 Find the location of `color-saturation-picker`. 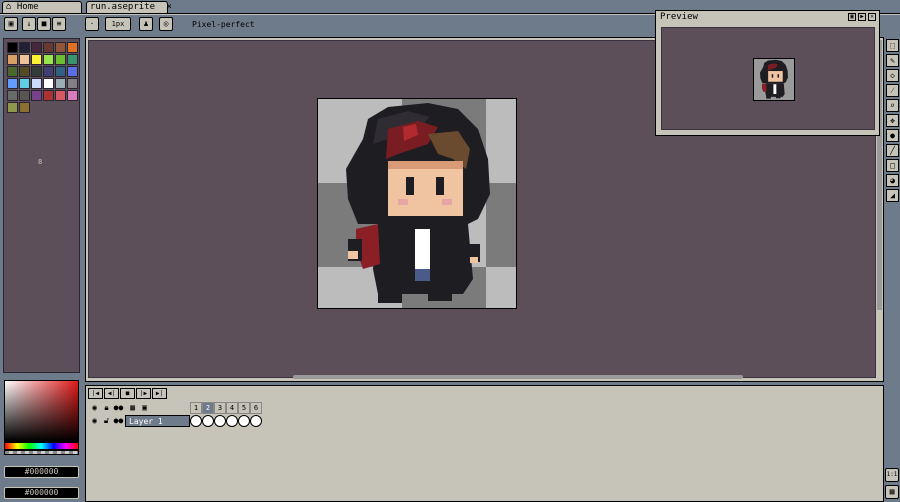

color-saturation-picker is located at coordinates (41, 411).